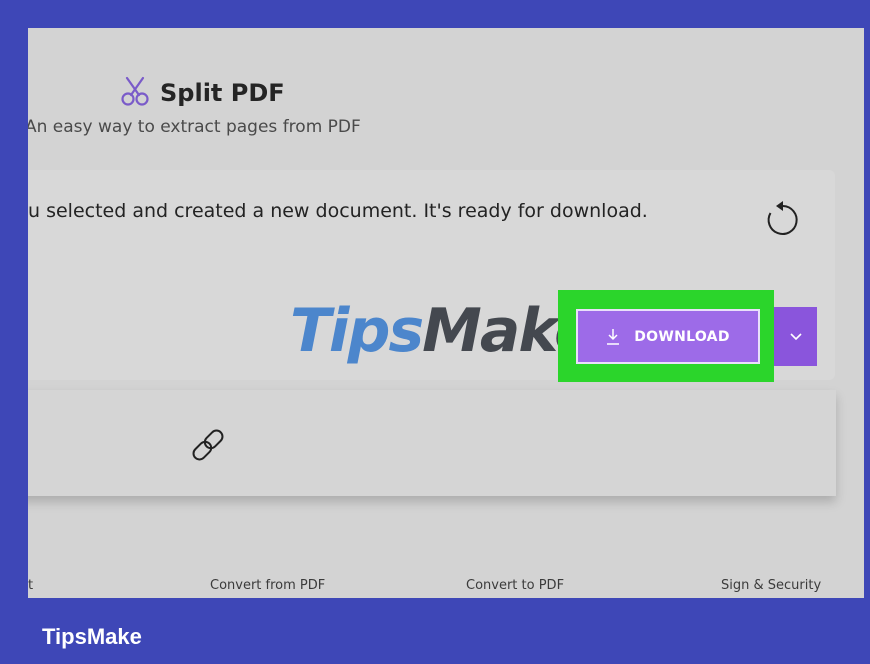 This screenshot has width=870, height=664. I want to click on page-title: Split PDF, so click(222, 93).